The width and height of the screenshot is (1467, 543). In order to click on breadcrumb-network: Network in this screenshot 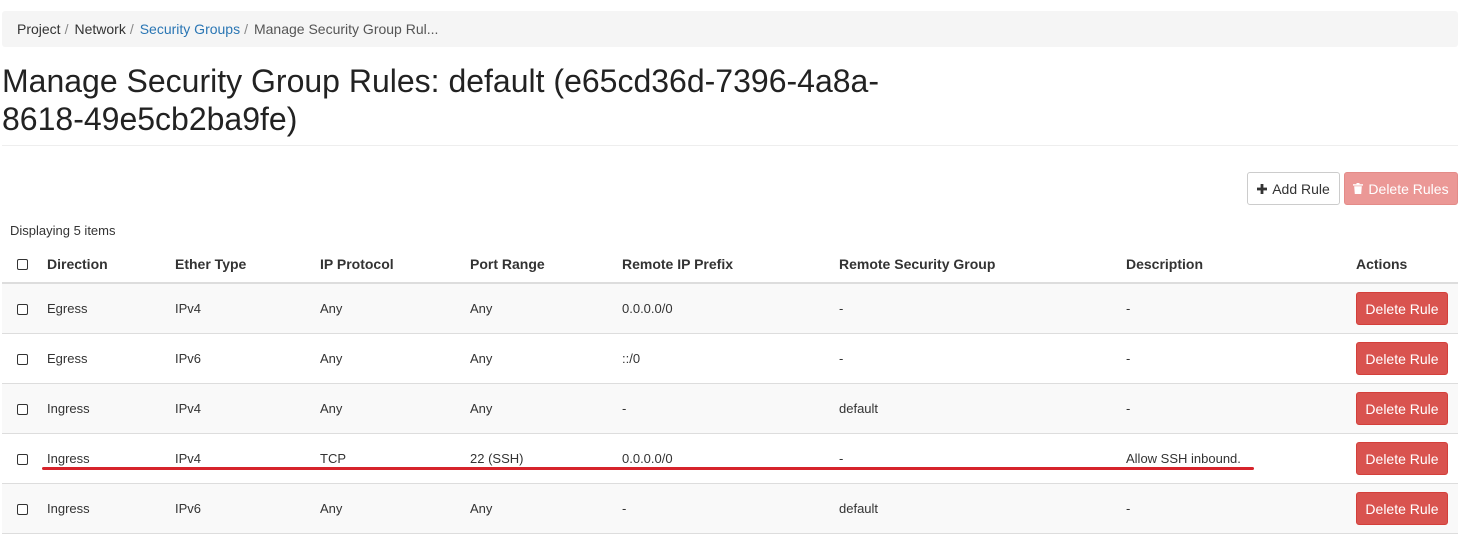, I will do `click(99, 29)`.